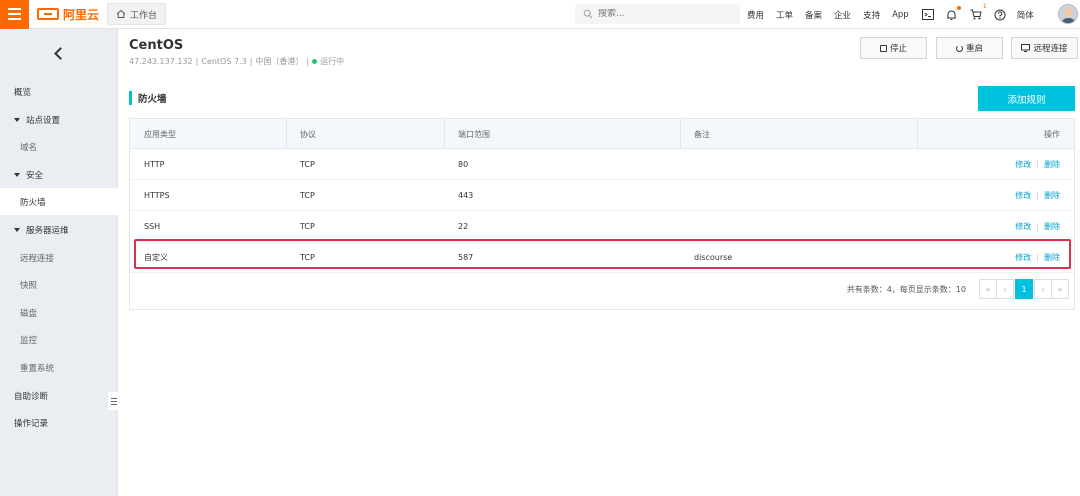 This screenshot has width=1080, height=496. I want to click on next-page-button: ›, so click(1043, 289).